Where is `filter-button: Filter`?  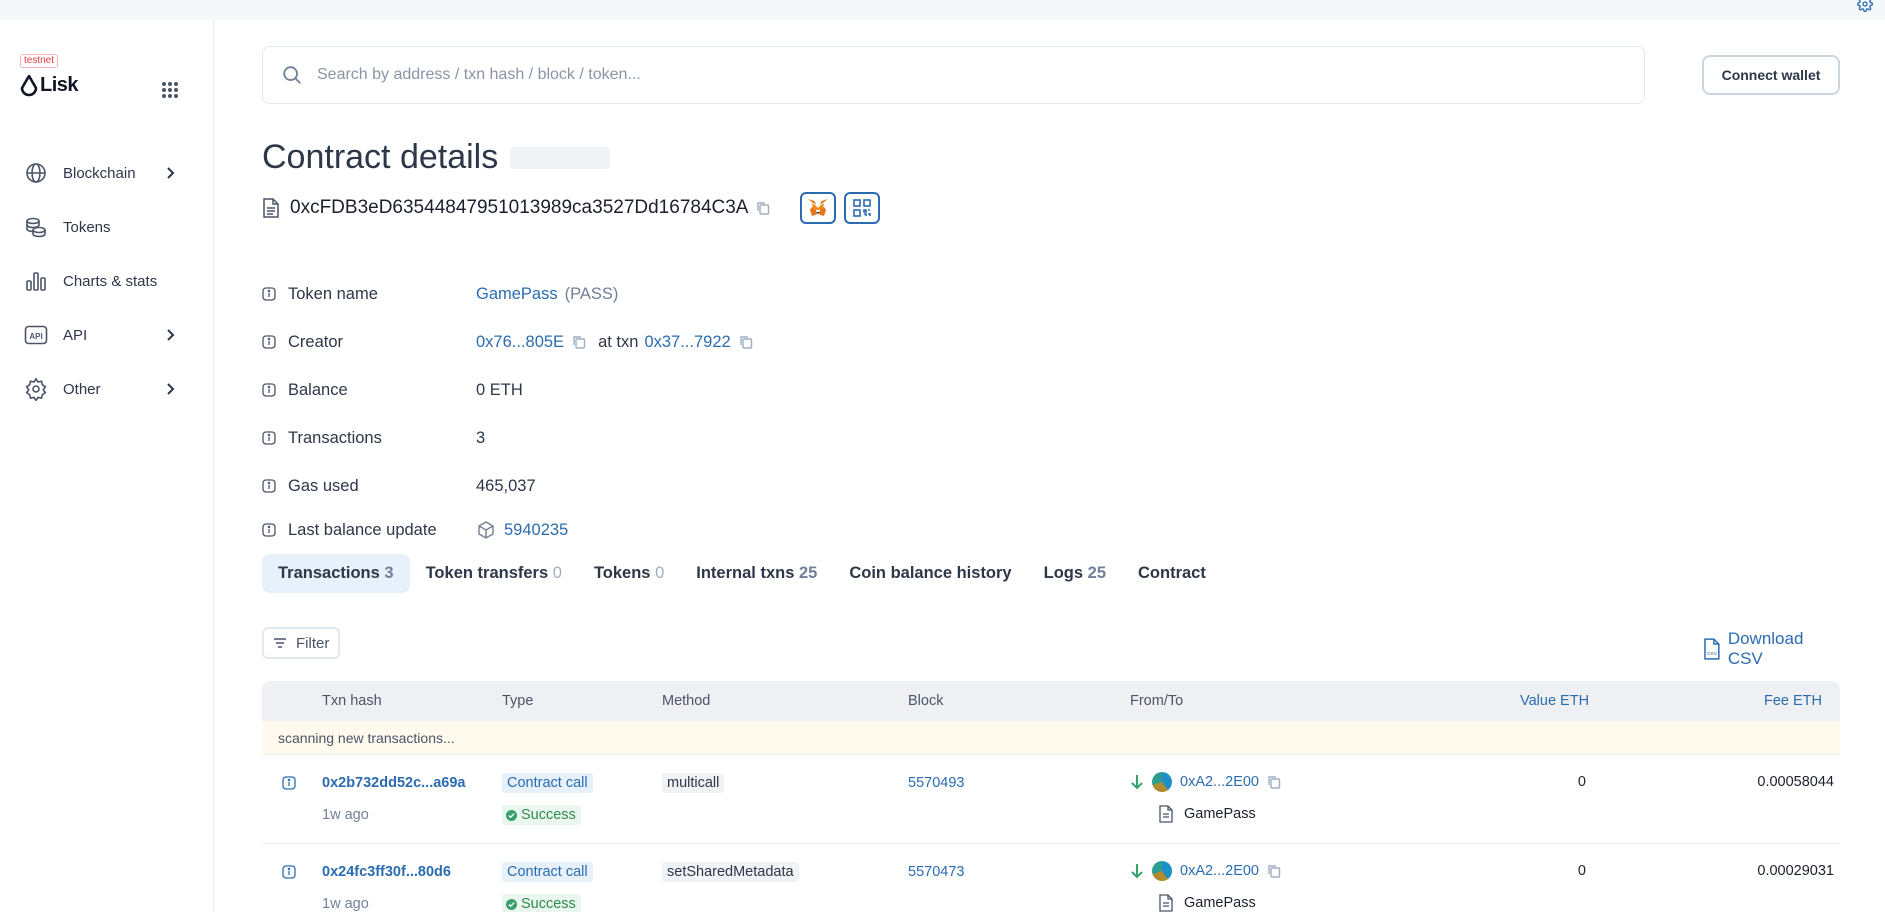 filter-button: Filter is located at coordinates (301, 643).